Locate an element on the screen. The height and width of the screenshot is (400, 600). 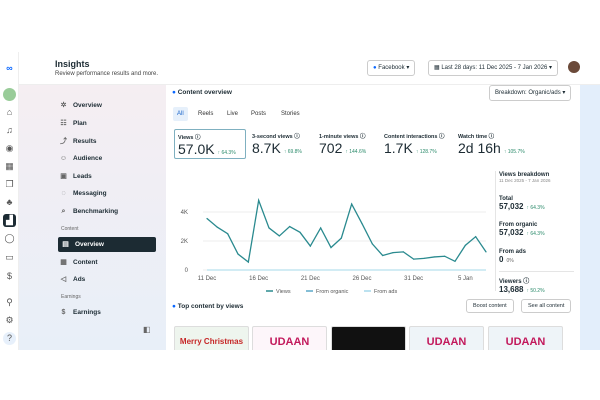
views-breakdown-title: Views breakdown 11 Dec 2025 - 7 Jan 2026 is located at coordinates (524, 177).